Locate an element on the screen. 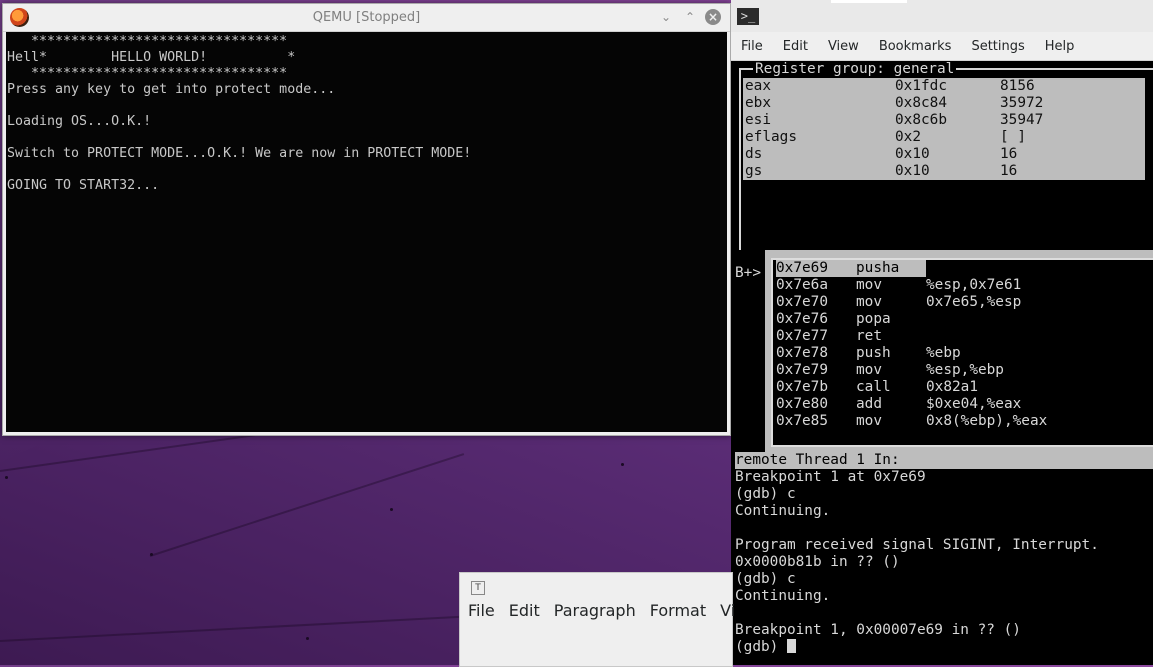 This screenshot has width=1153, height=667. asm-row: 0x7e6a mov %esp,0x7e61 is located at coordinates (963, 285).